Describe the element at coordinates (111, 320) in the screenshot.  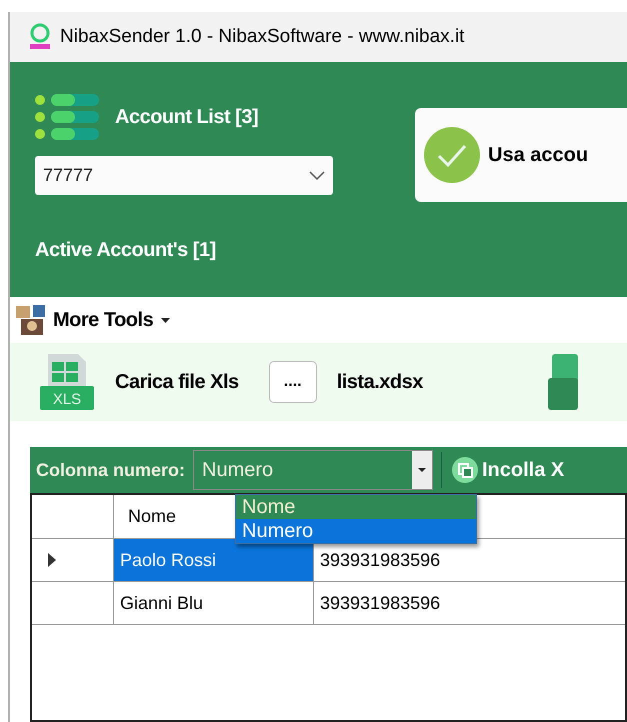
I see `more-tools-menu: More Tools` at that location.